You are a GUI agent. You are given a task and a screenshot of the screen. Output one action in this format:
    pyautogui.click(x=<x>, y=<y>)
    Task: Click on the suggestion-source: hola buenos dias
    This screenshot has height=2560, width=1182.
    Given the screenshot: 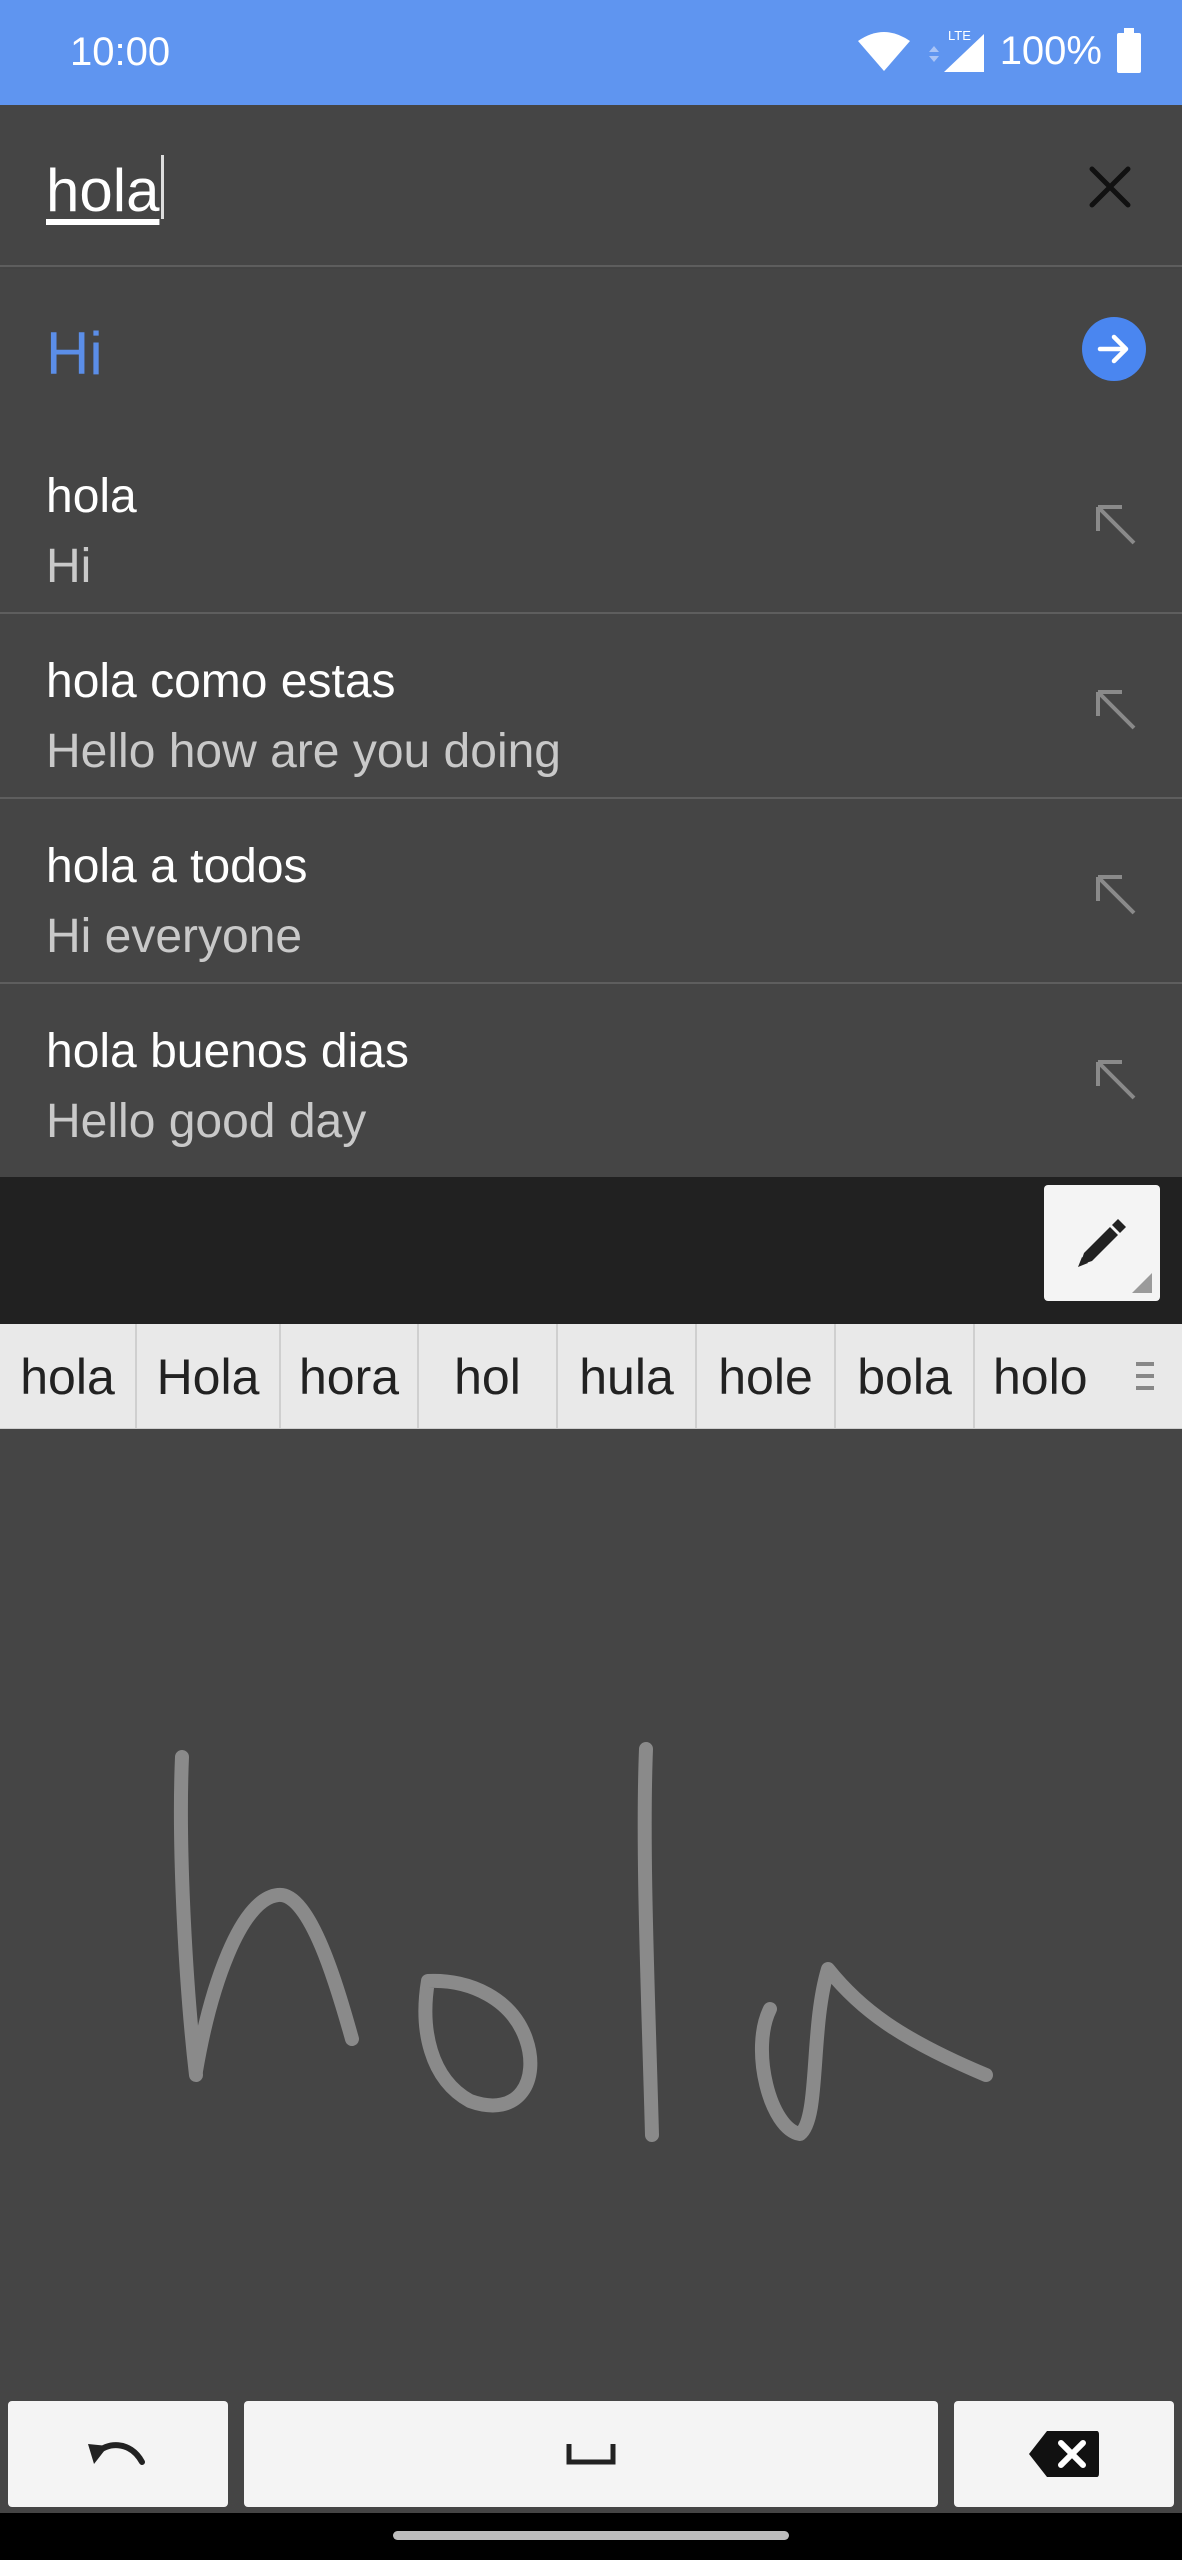 What is the action you would take?
    pyautogui.click(x=227, y=1051)
    